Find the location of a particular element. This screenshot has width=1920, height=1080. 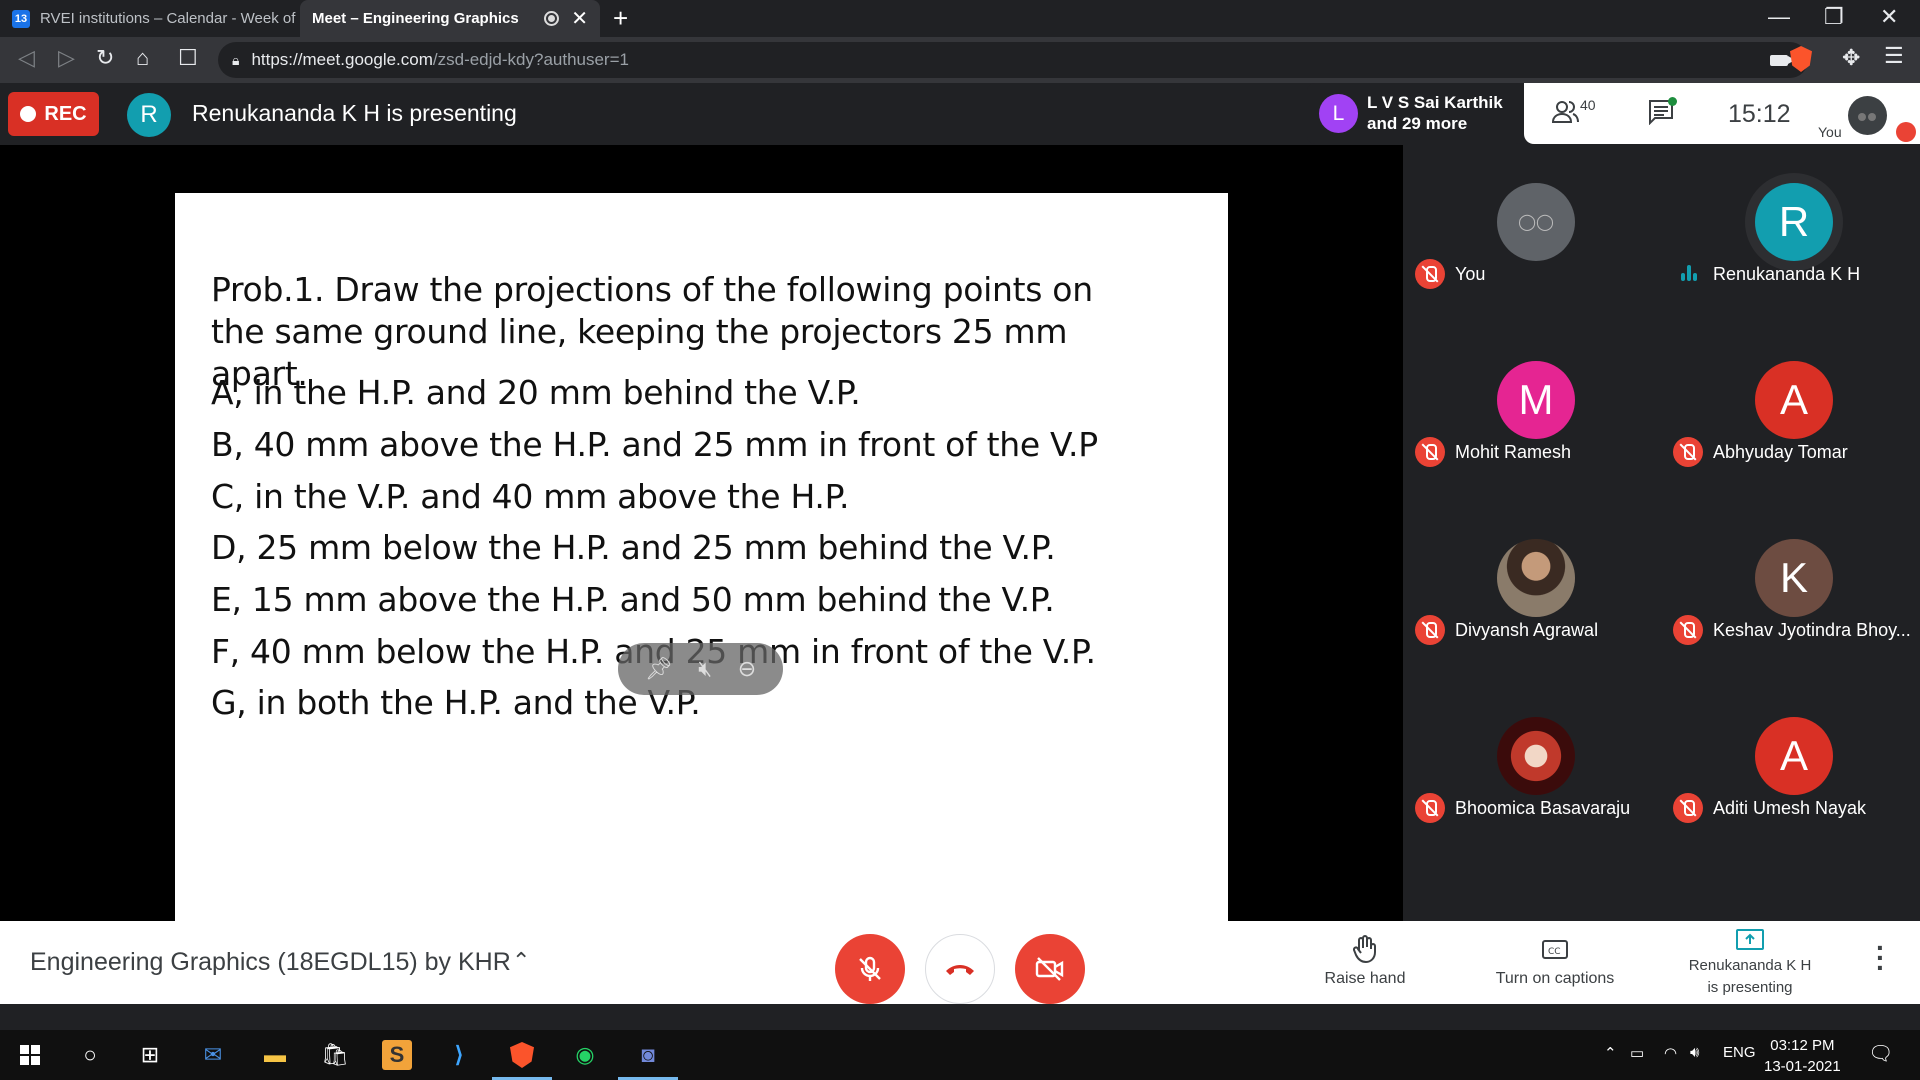

whatsapp-icon: ◉ is located at coordinates (585, 1055).